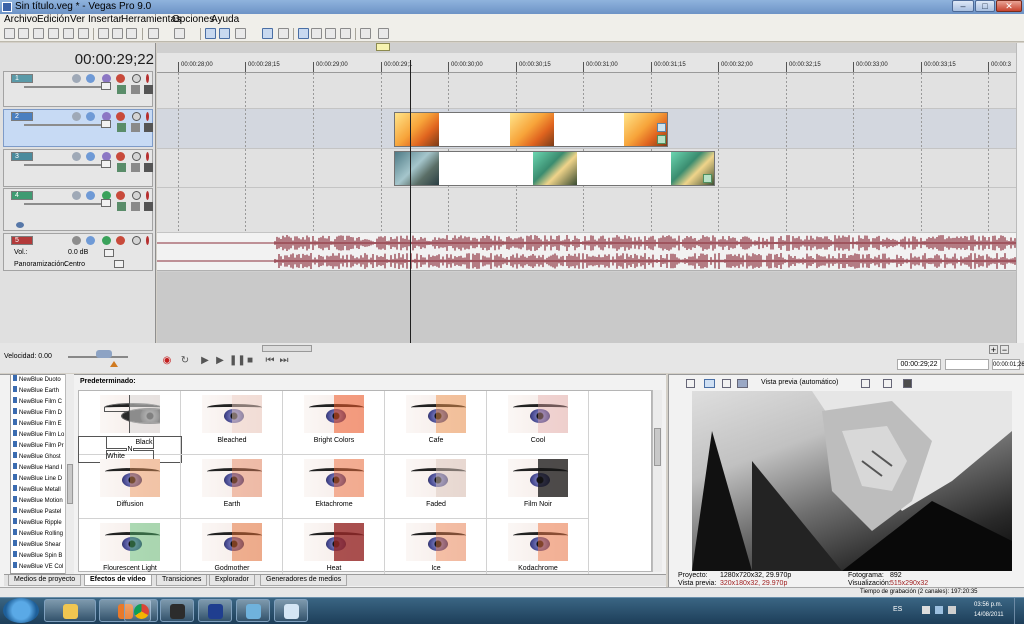 The image size is (1024, 624). I want to click on list-item: NewBlue Film Pr, so click(38, 446).